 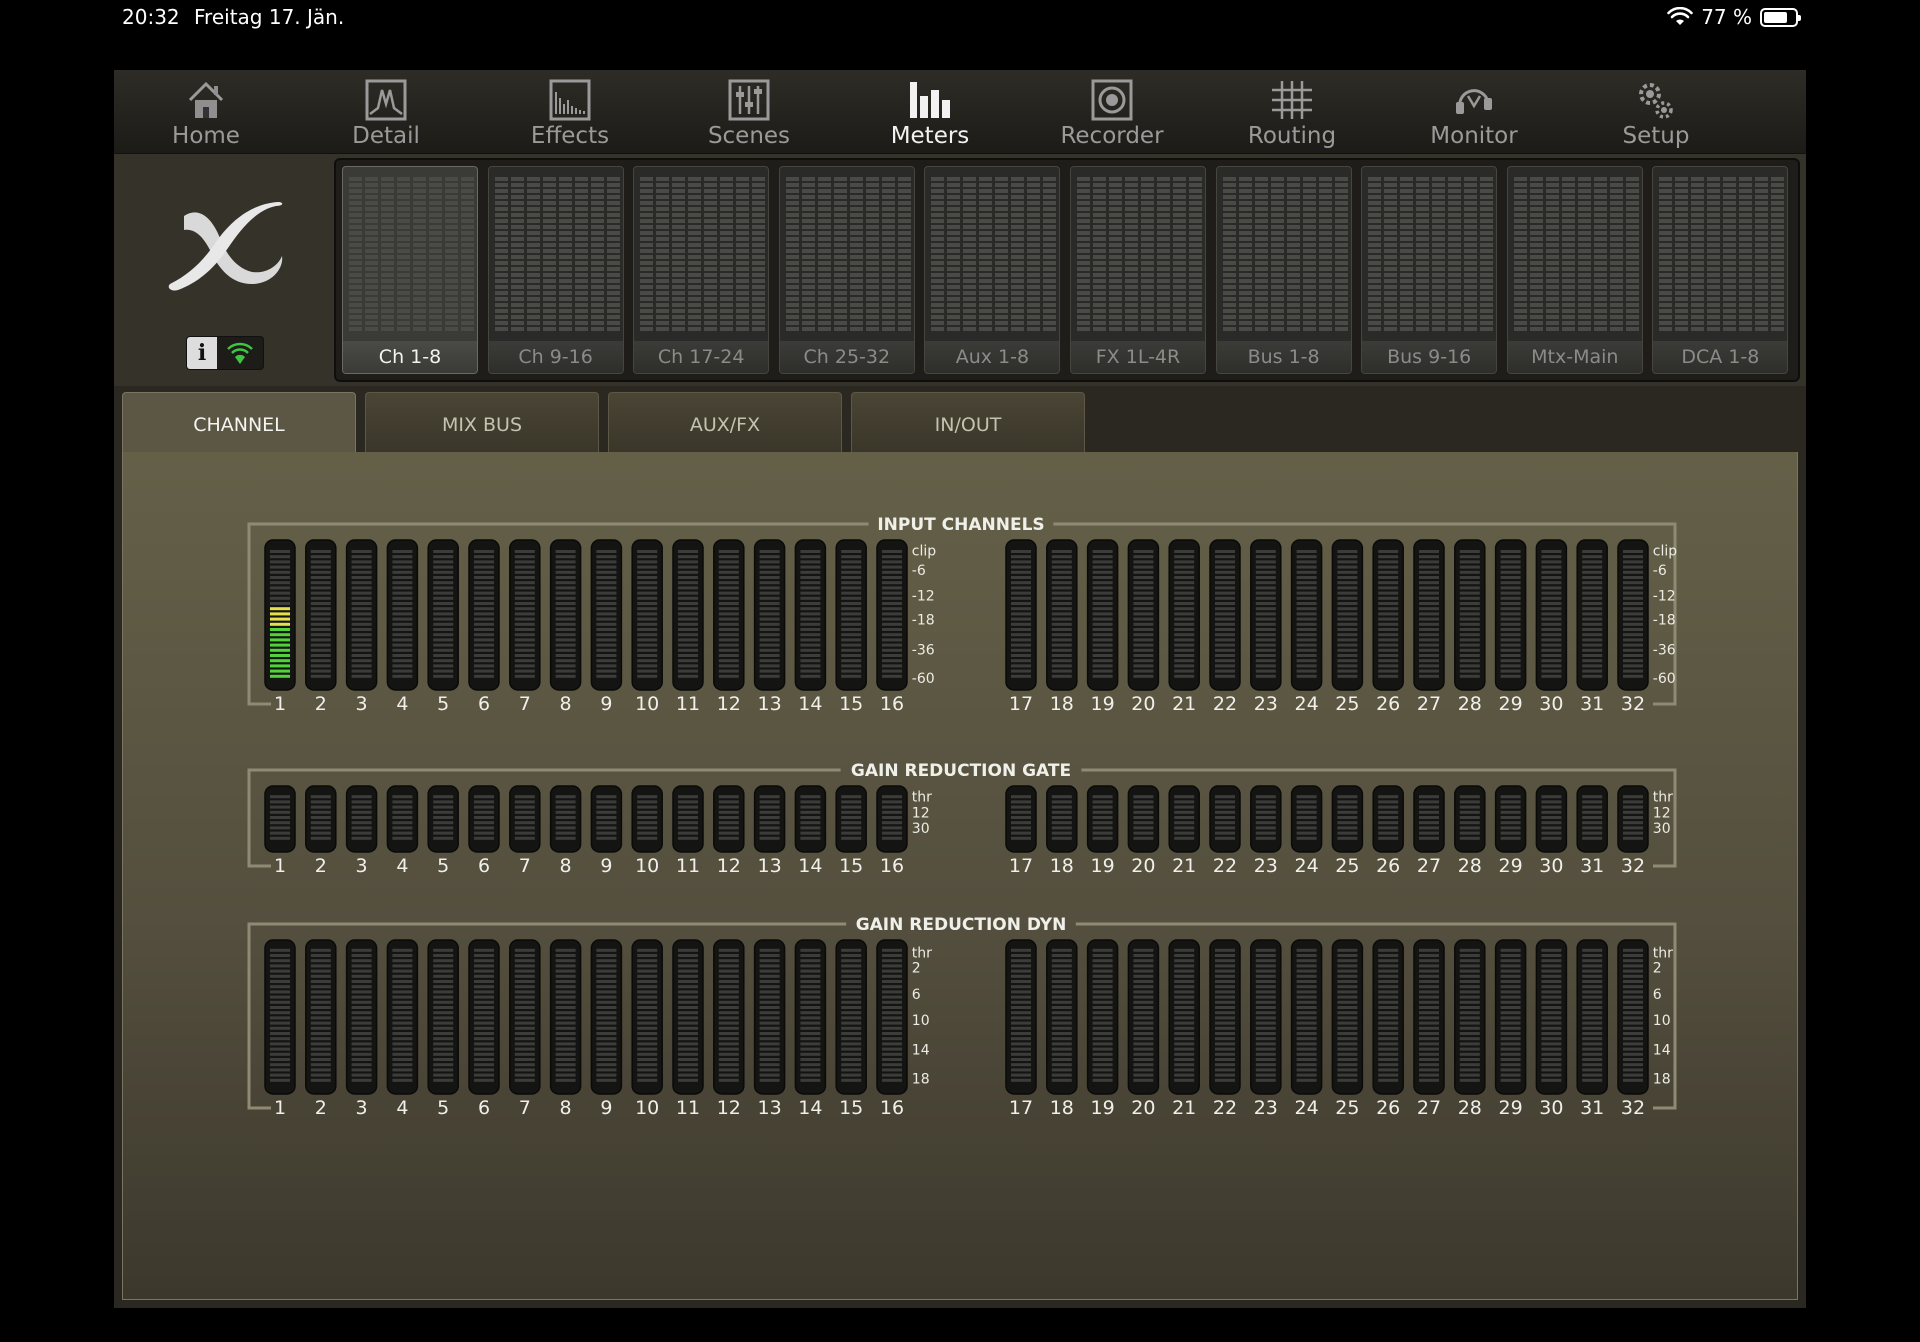 What do you see at coordinates (482, 422) in the screenshot?
I see `tab-mix-bus: MIX BUS` at bounding box center [482, 422].